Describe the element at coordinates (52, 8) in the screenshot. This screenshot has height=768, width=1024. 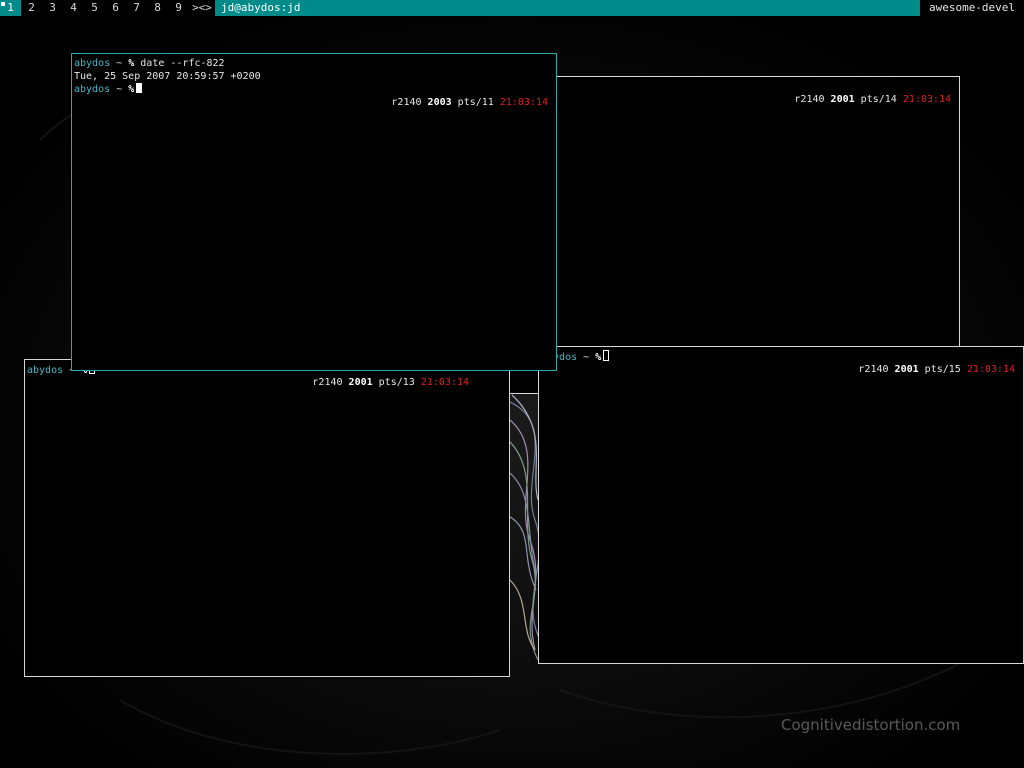
I see `tag-3: 3` at that location.